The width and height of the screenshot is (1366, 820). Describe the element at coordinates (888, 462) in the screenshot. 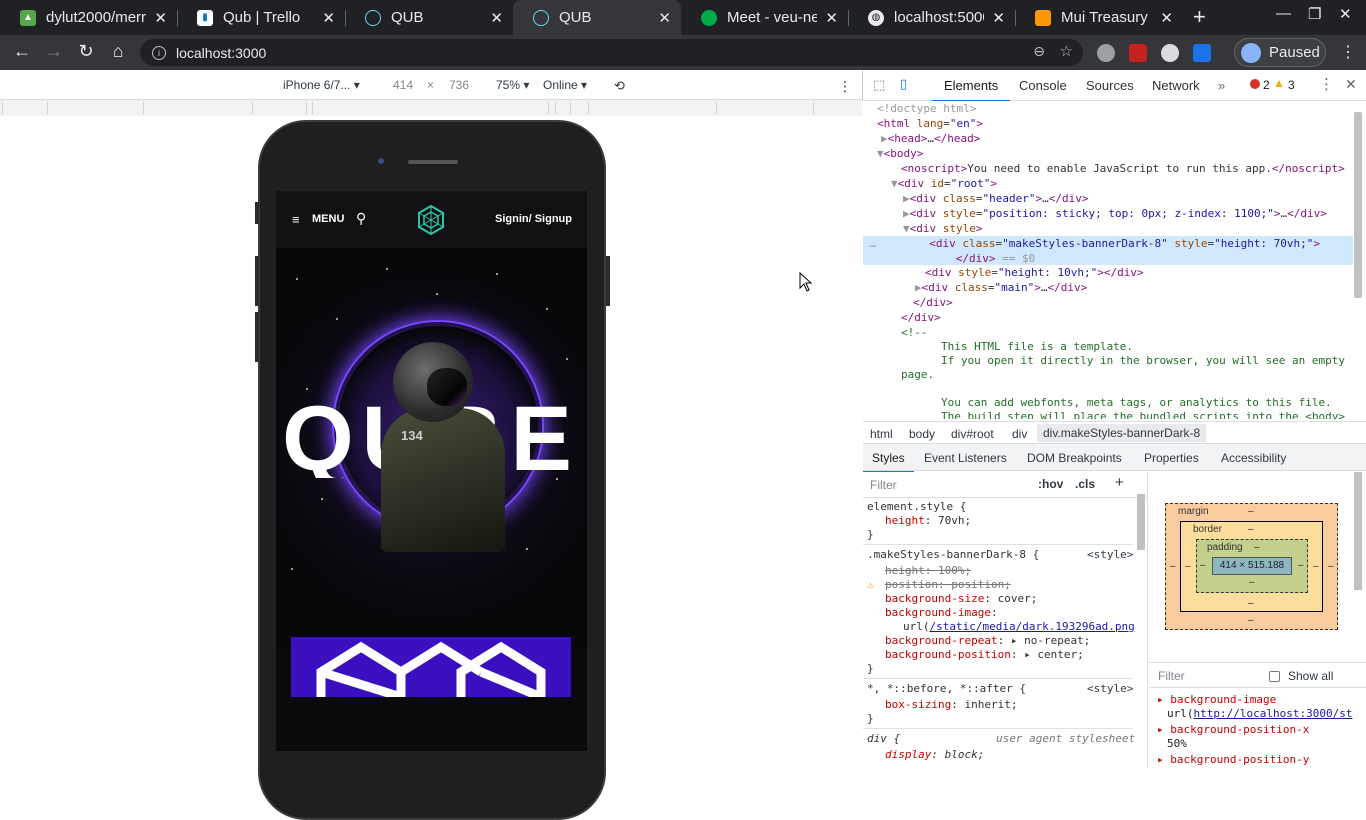

I see `tab-styles: Styles` at that location.